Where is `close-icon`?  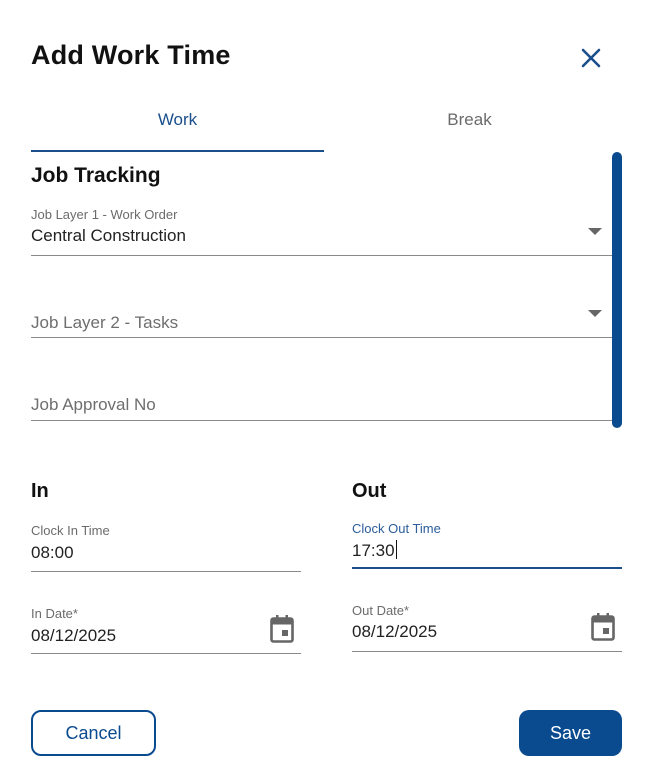 close-icon is located at coordinates (591, 58).